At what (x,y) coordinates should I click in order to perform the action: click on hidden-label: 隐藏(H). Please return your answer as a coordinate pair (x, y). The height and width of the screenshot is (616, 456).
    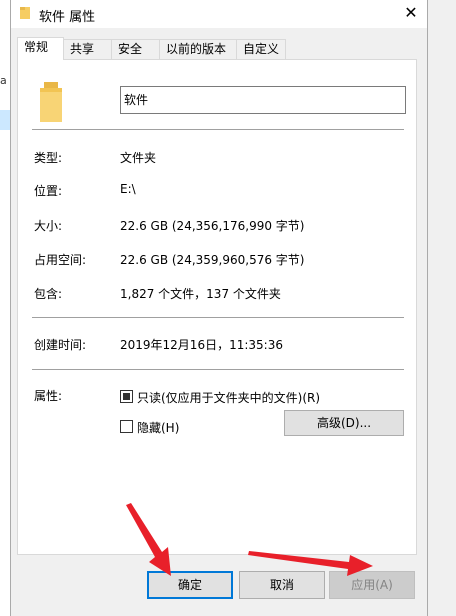
    Looking at the image, I should click on (158, 427).